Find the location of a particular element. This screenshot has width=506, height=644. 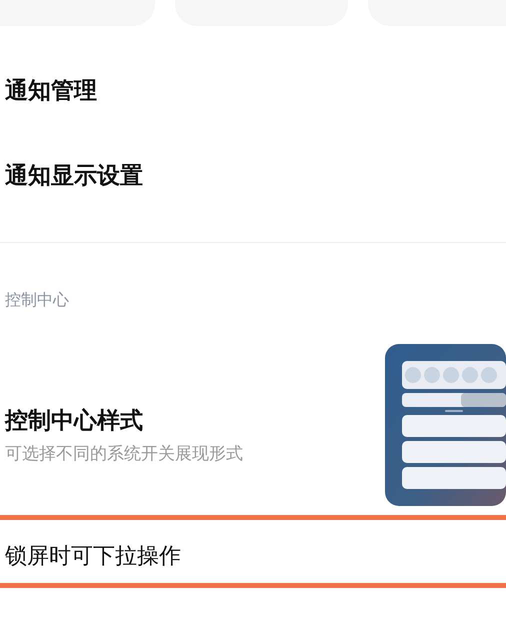

item-title: 控制中心样式 is located at coordinates (74, 421).